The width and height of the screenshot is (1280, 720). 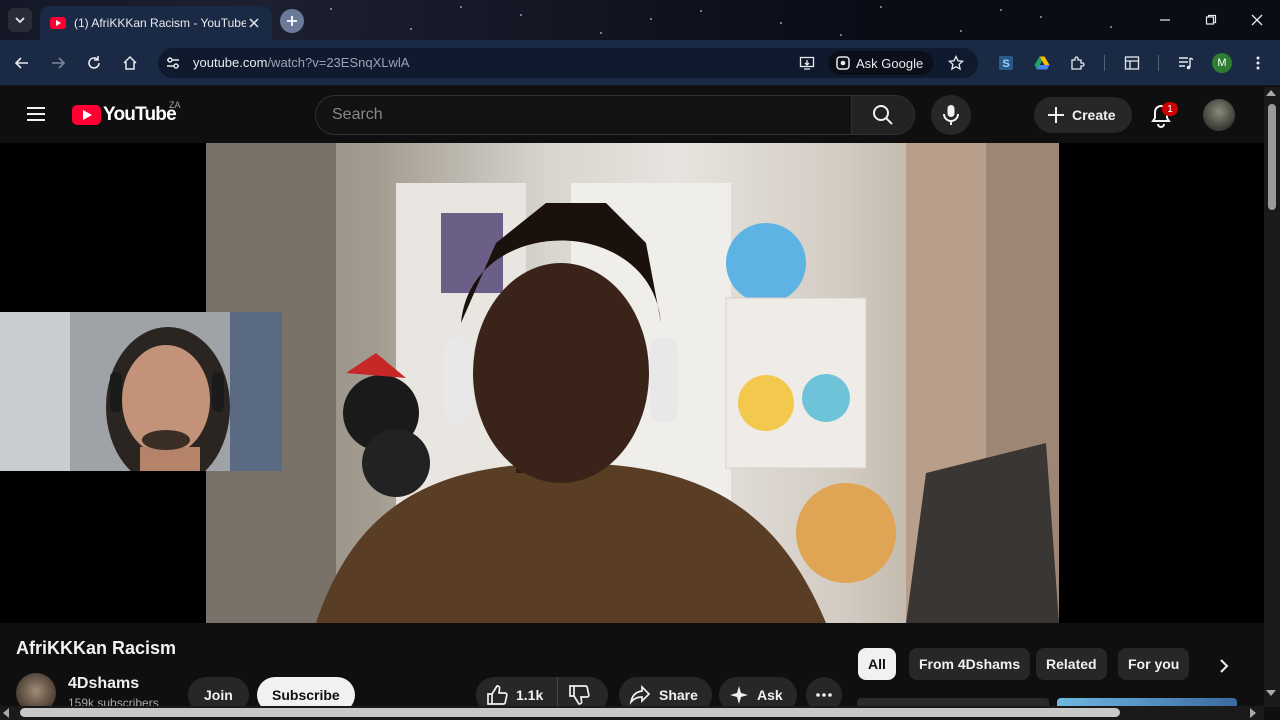 I want to click on horizontal-scrollbar-thumb, so click(x=570, y=712).